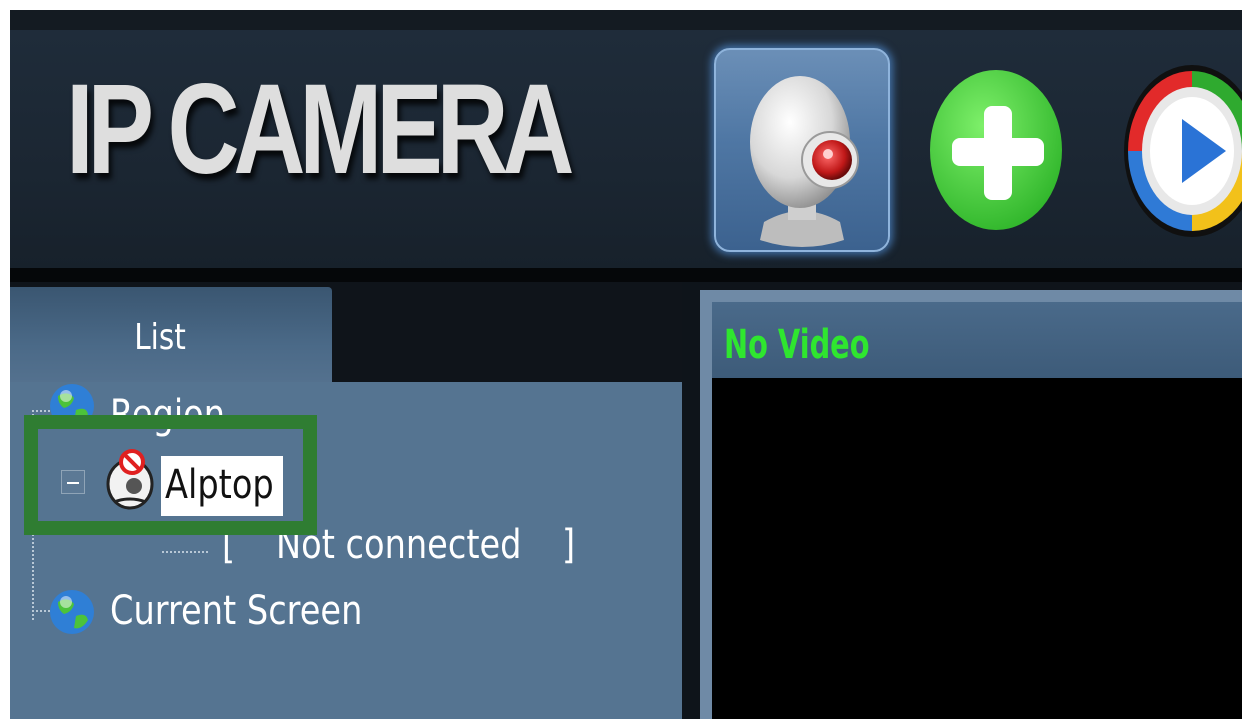 Image resolution: width=1242 pixels, height=719 pixels. I want to click on camera-button, so click(802, 150).